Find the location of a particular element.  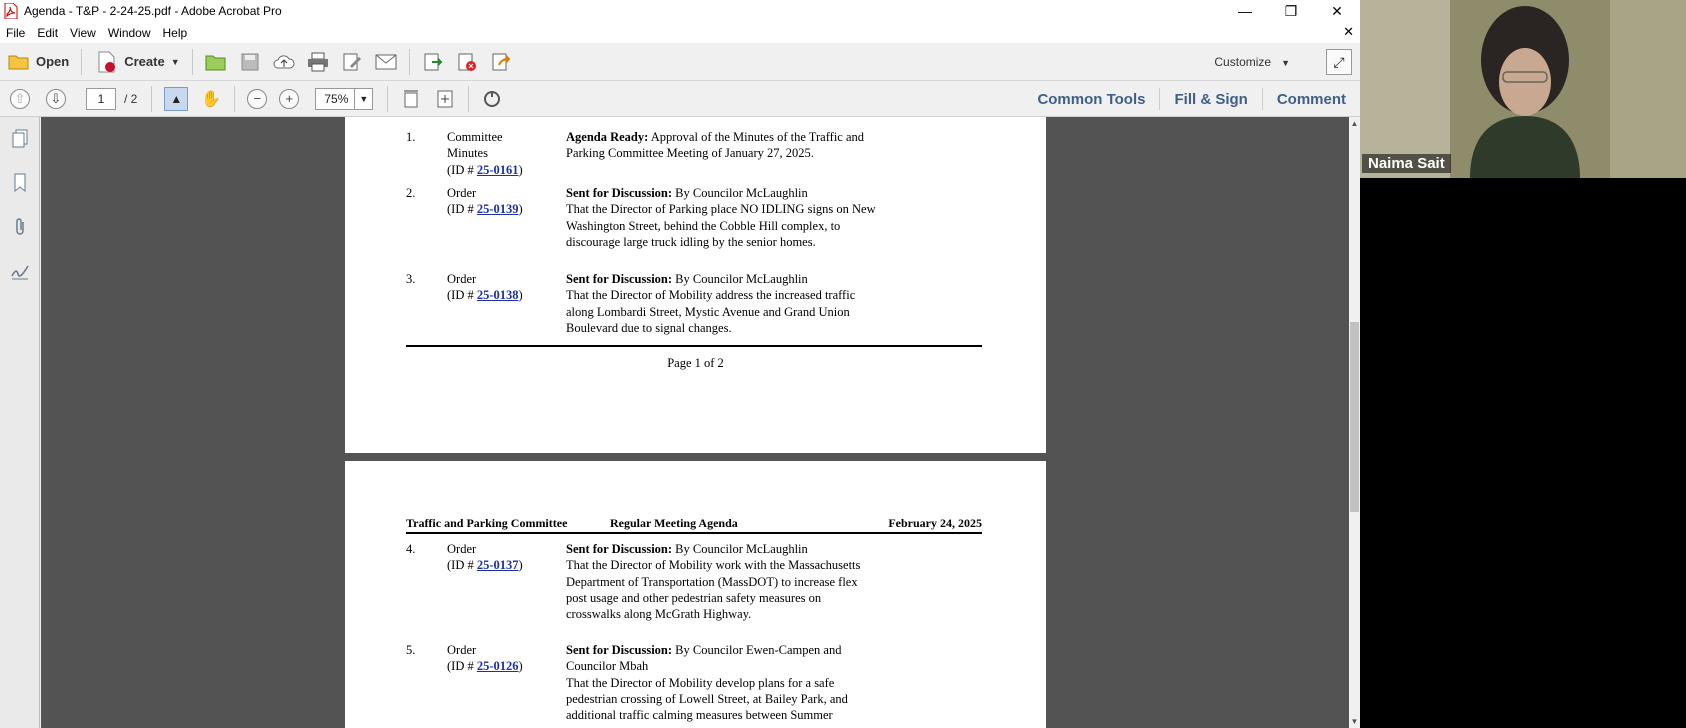

item-number: 5. is located at coordinates (411, 650).